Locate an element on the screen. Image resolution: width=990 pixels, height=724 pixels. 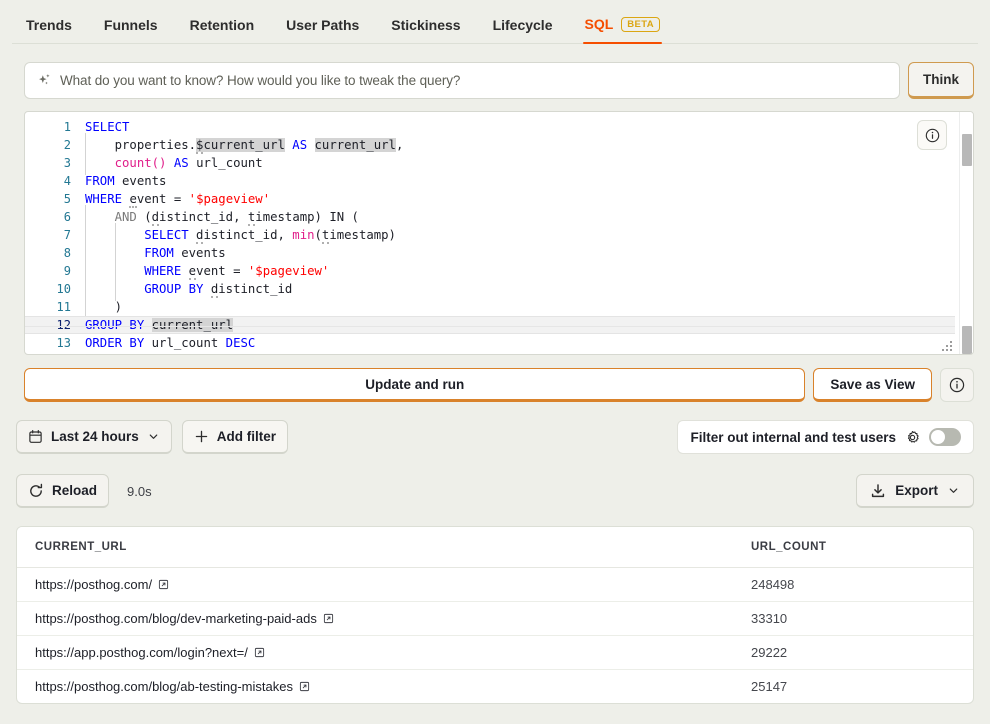
line-number: 11 is located at coordinates (63, 307).